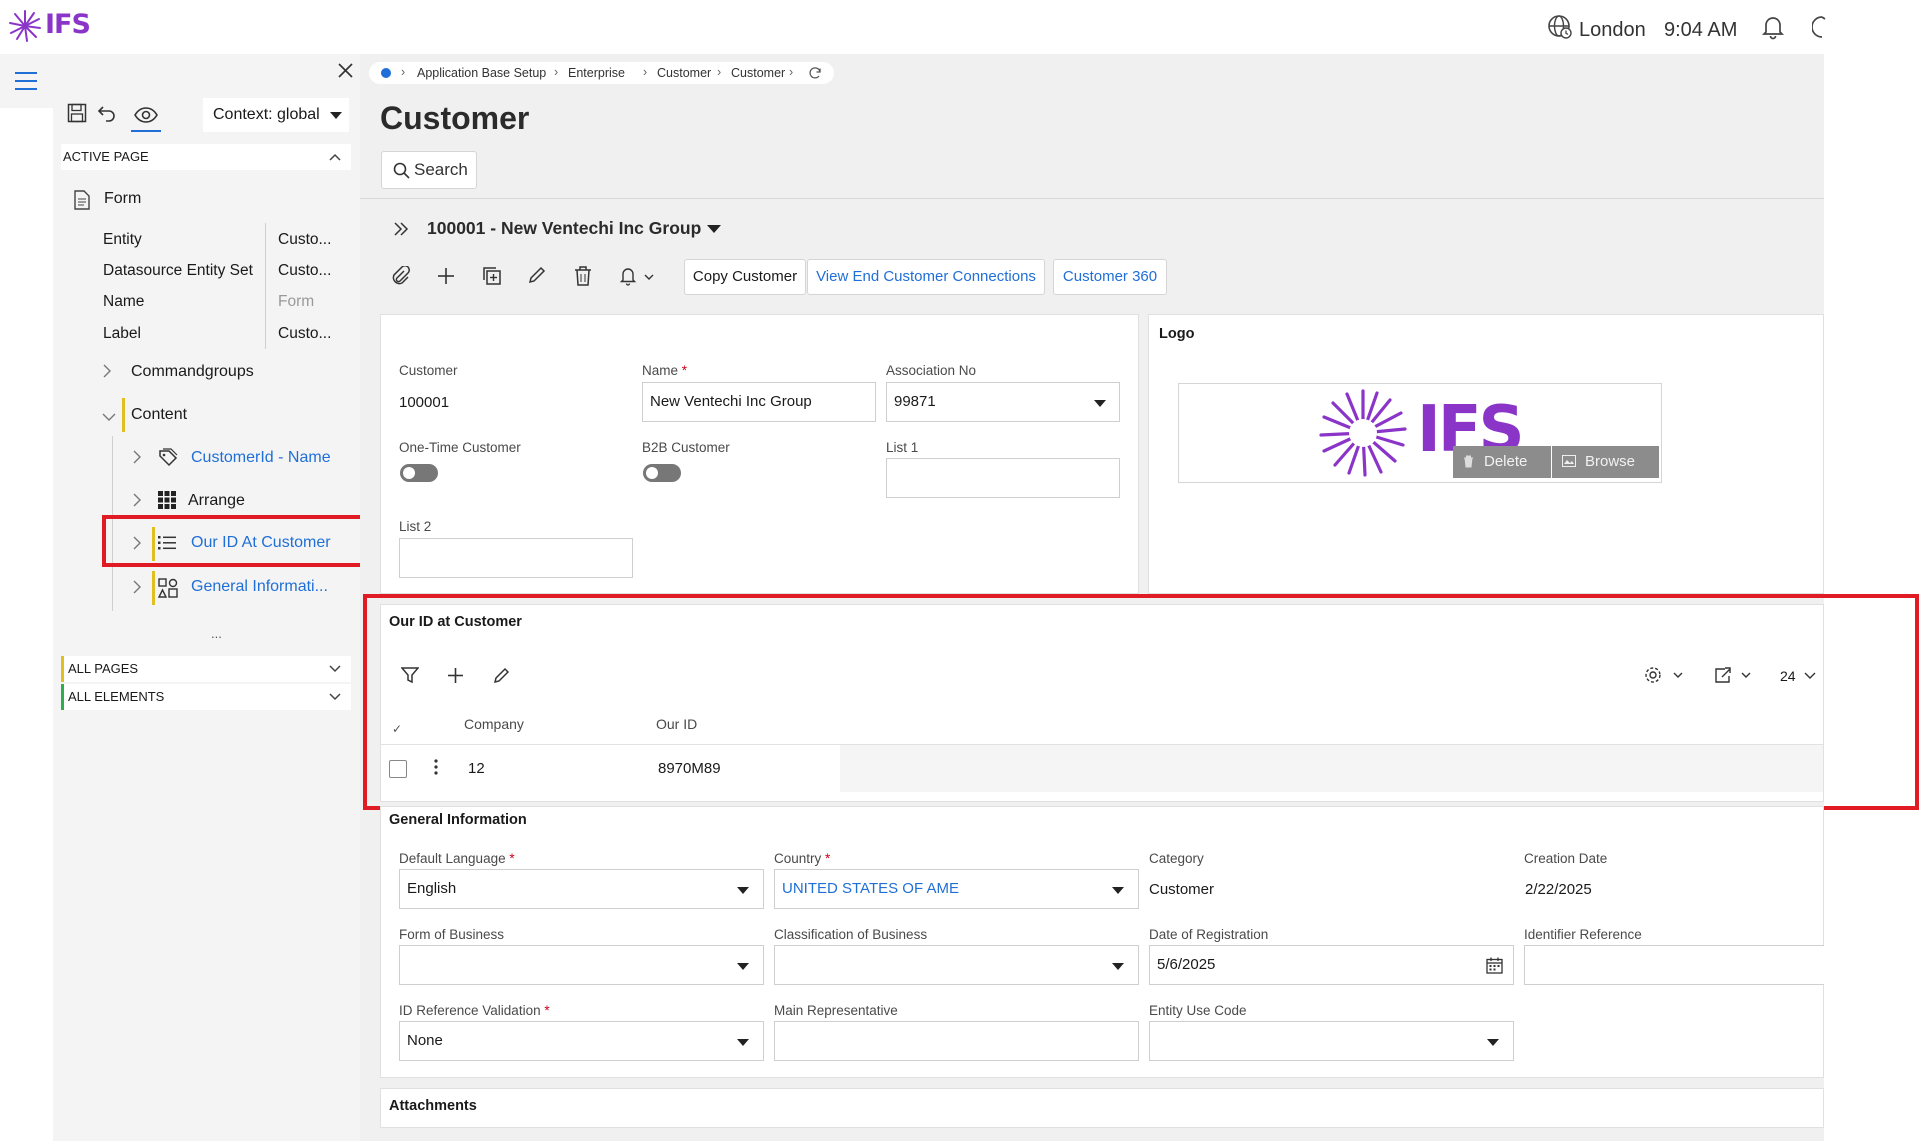  What do you see at coordinates (419, 473) in the screenshot?
I see `one-time-customer-toggle` at bounding box center [419, 473].